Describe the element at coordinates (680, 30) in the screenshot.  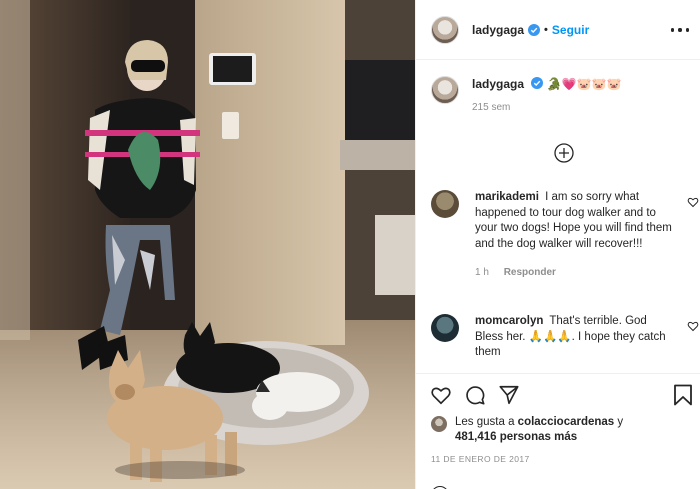
I see `more-options-icon` at that location.